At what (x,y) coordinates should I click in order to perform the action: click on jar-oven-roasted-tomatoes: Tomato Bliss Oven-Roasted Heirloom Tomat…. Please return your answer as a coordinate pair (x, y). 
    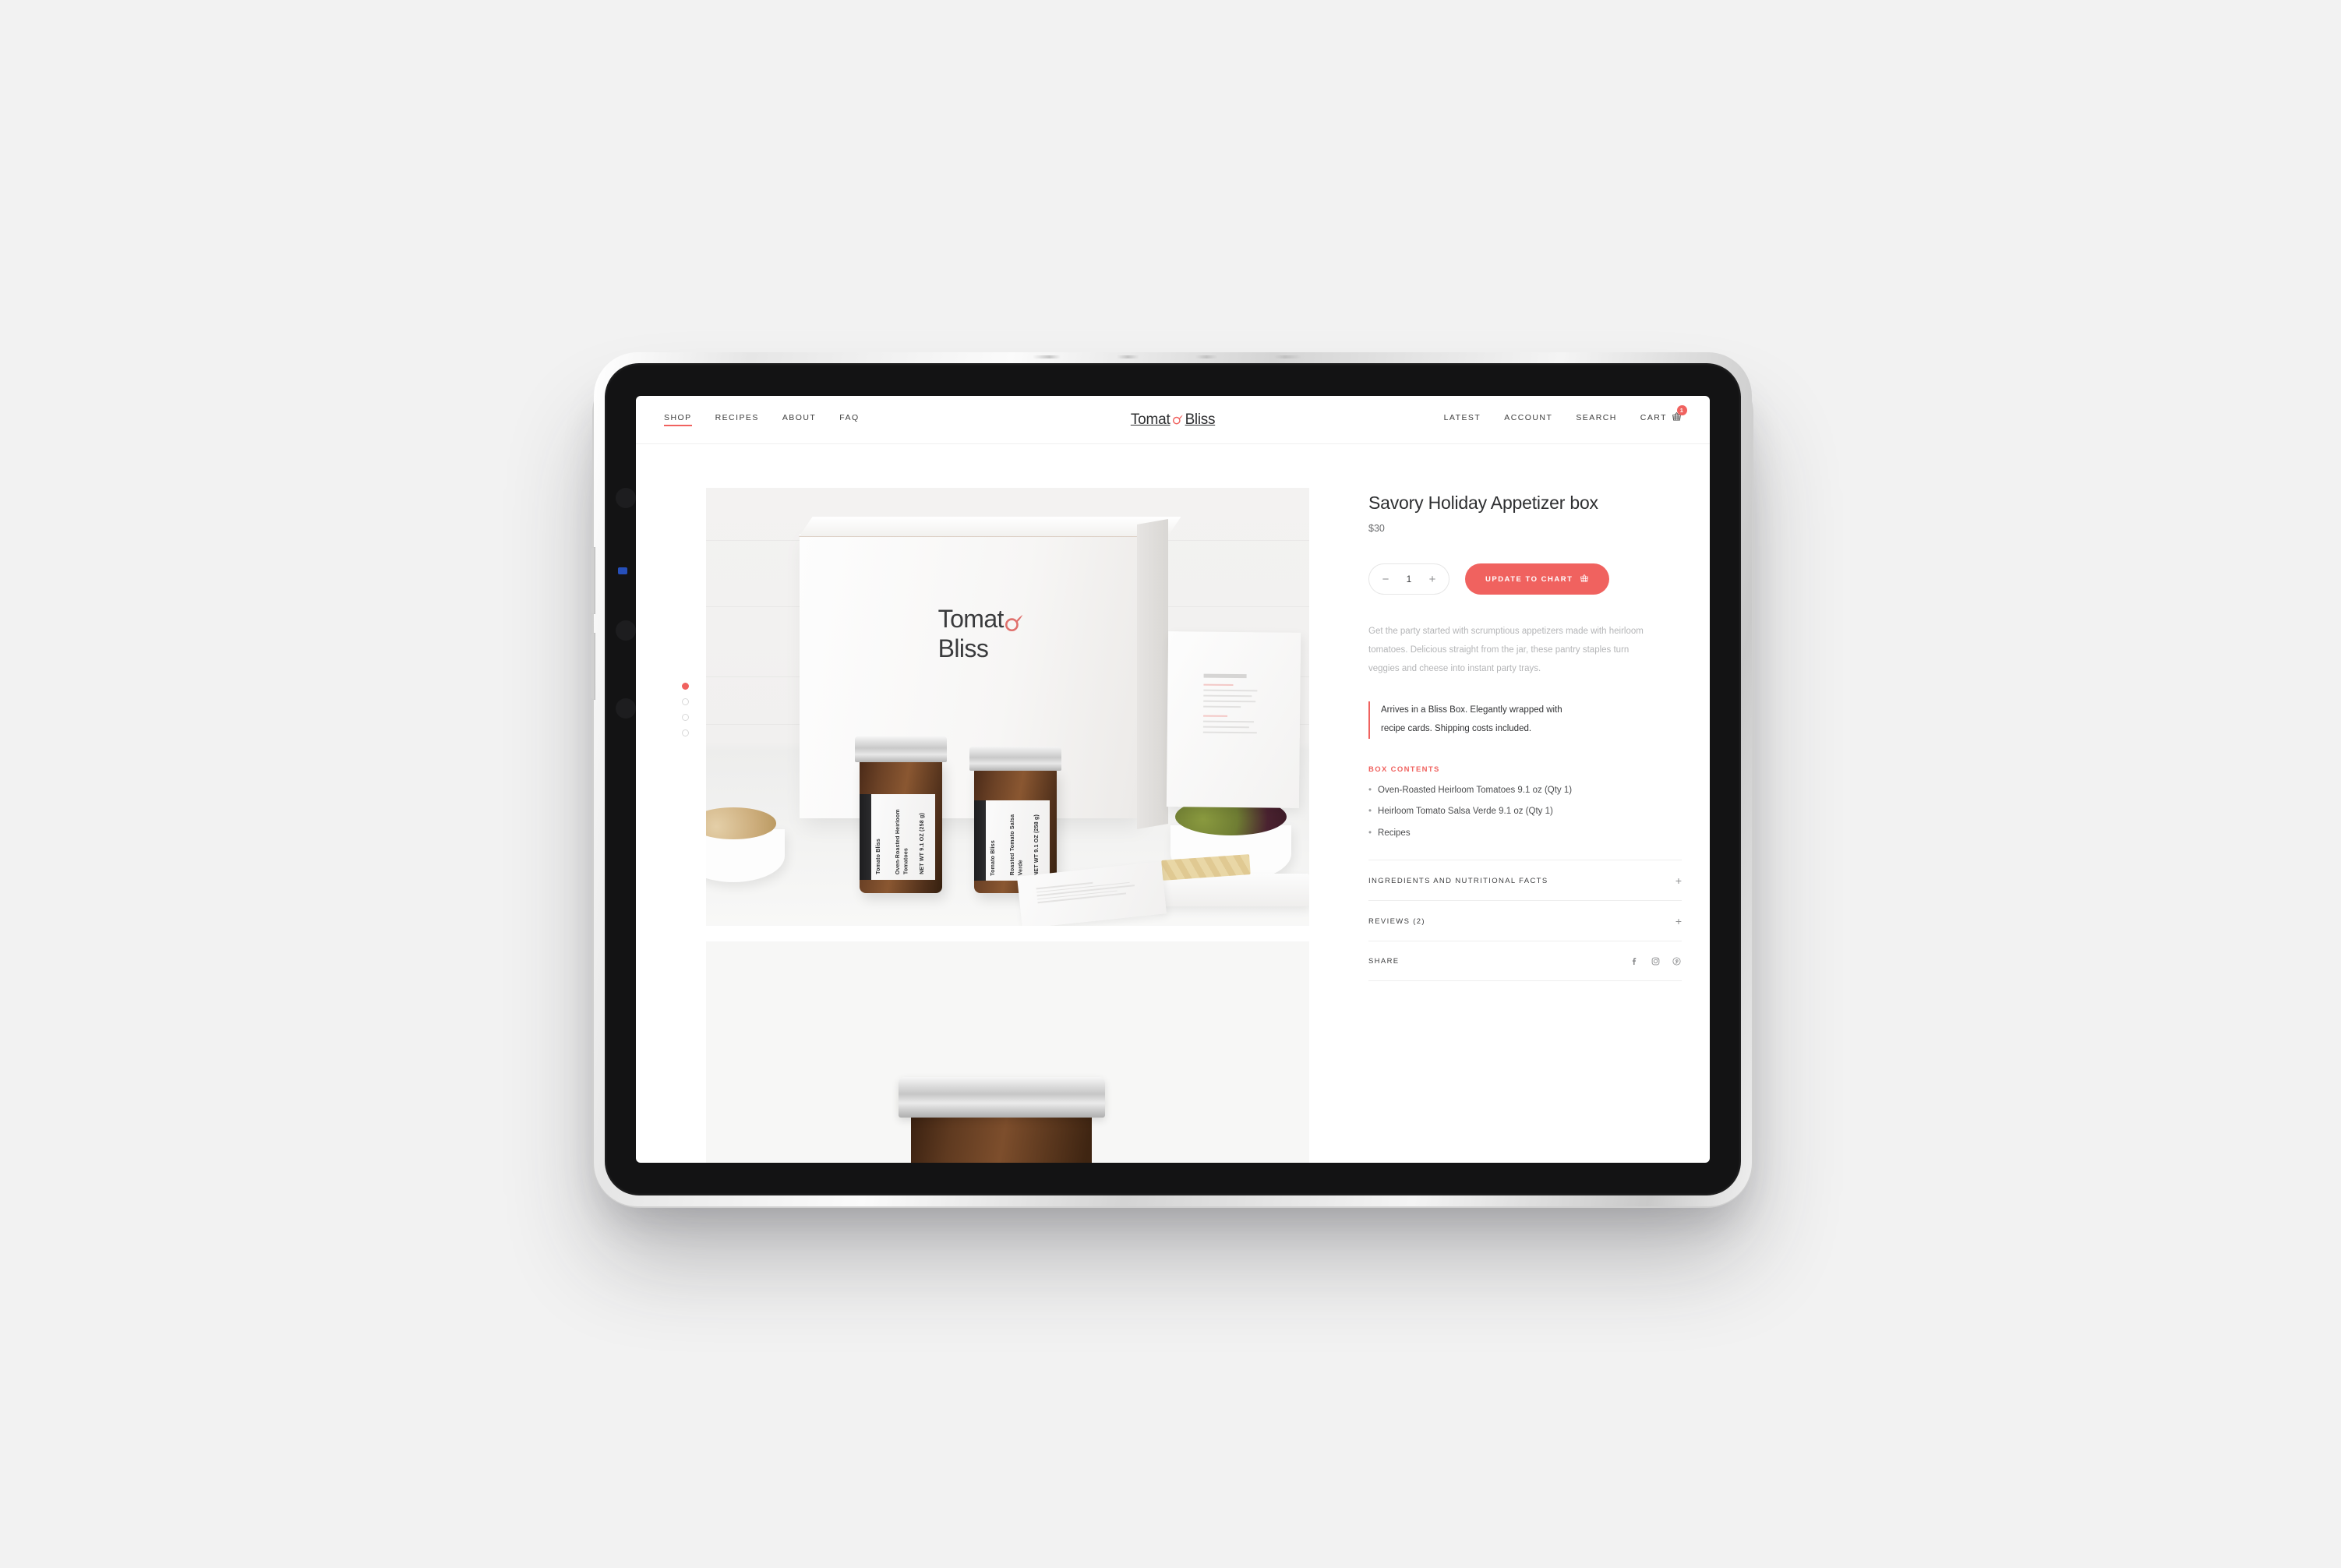
    Looking at the image, I should click on (901, 814).